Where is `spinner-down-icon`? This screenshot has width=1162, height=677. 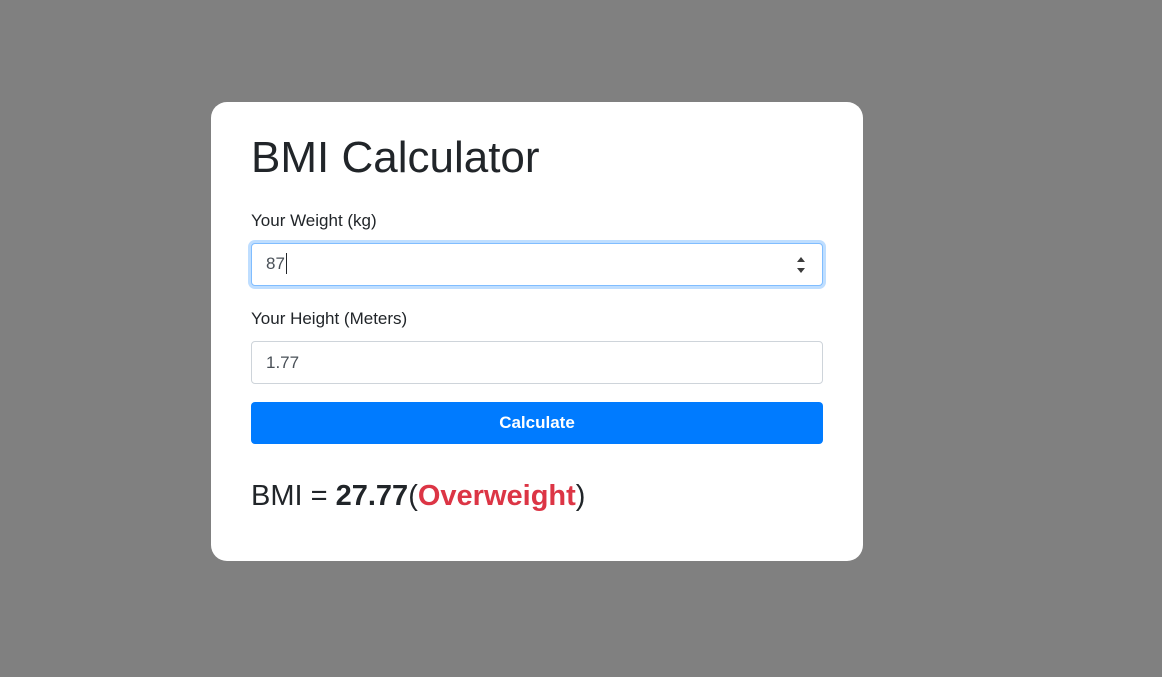
spinner-down-icon is located at coordinates (801, 270).